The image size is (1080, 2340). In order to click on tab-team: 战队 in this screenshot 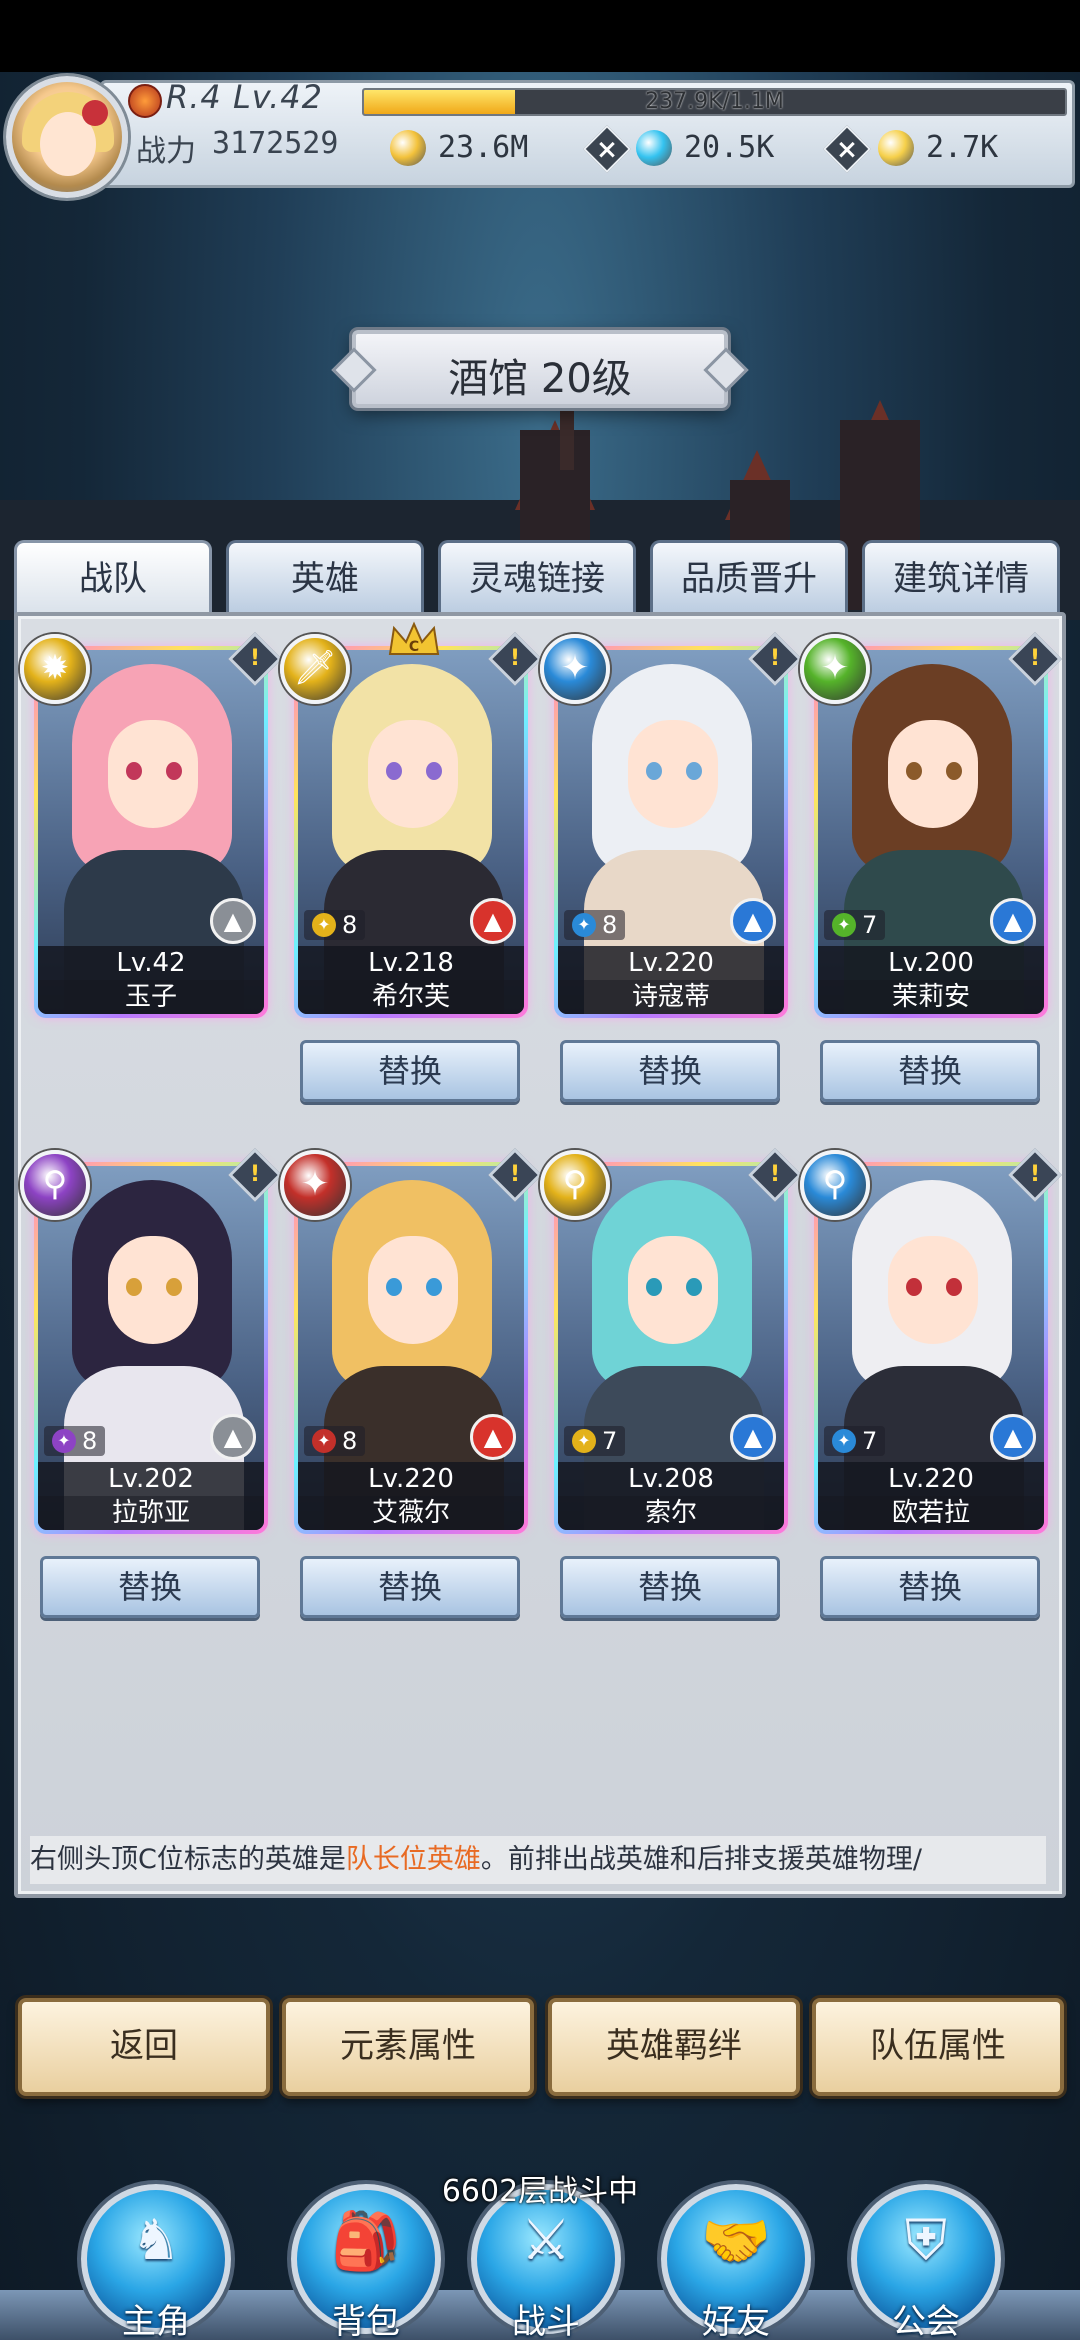, I will do `click(113, 578)`.